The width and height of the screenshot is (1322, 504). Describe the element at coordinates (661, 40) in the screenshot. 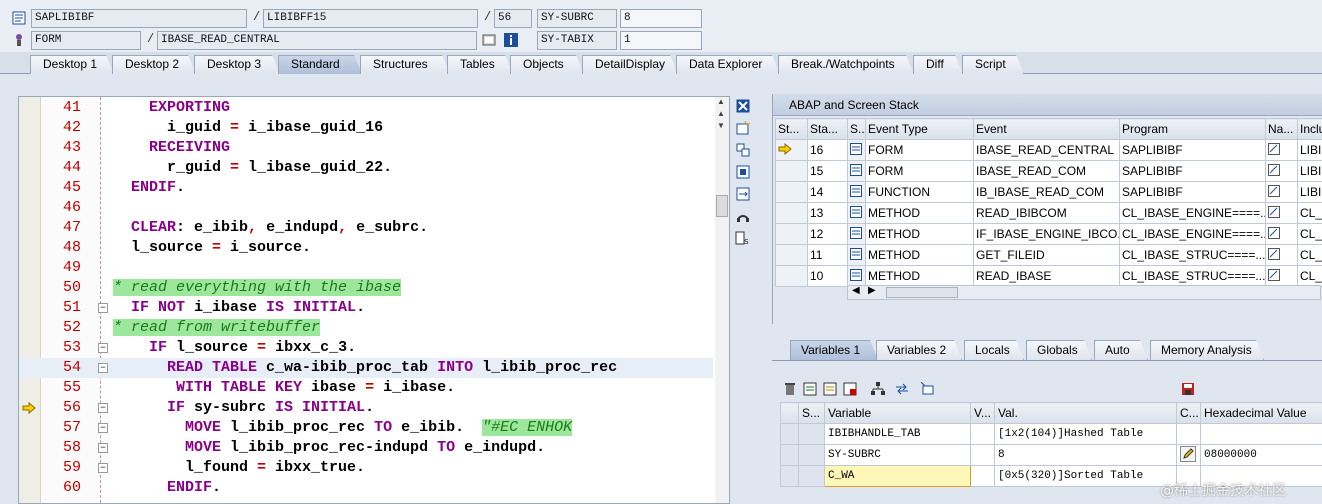

I see `tabix-value: 1` at that location.